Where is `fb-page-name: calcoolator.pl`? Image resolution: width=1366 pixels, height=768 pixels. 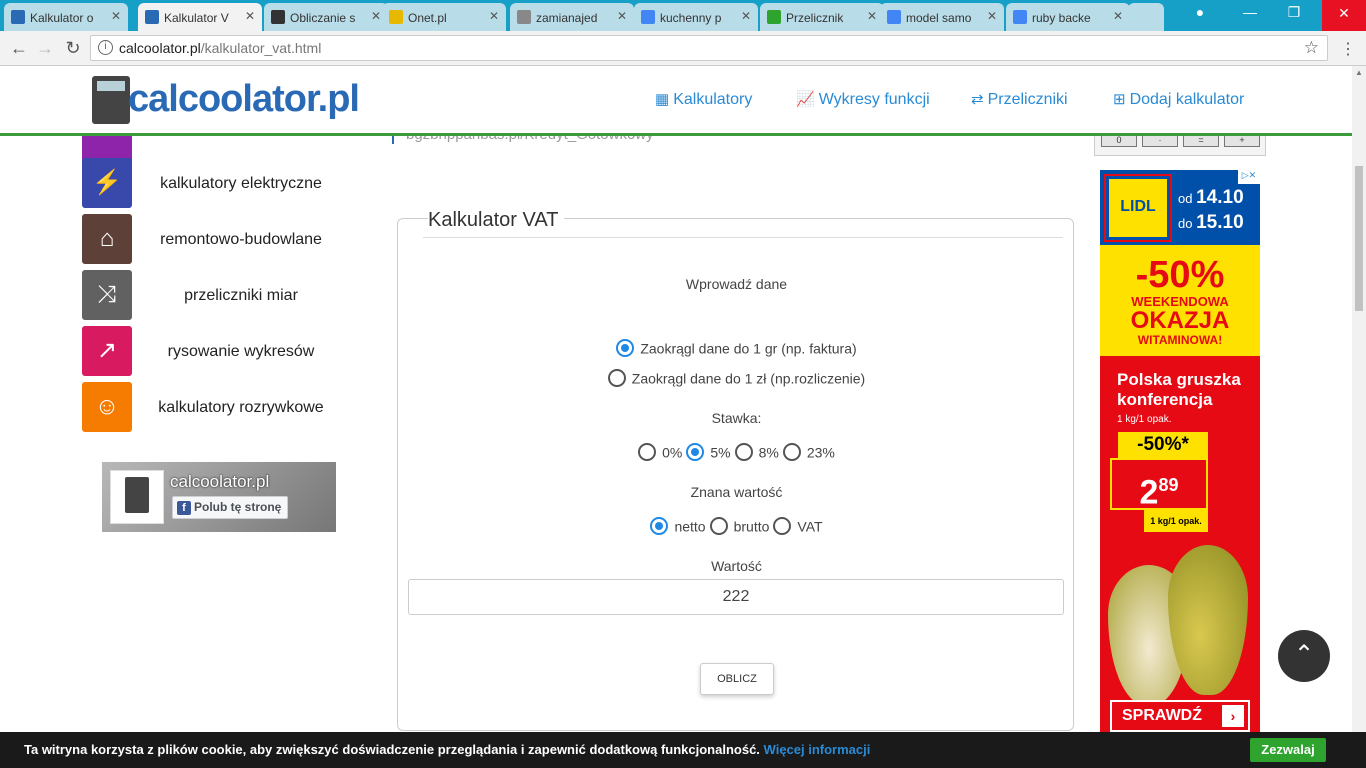
fb-page-name: calcoolator.pl is located at coordinates (219, 482).